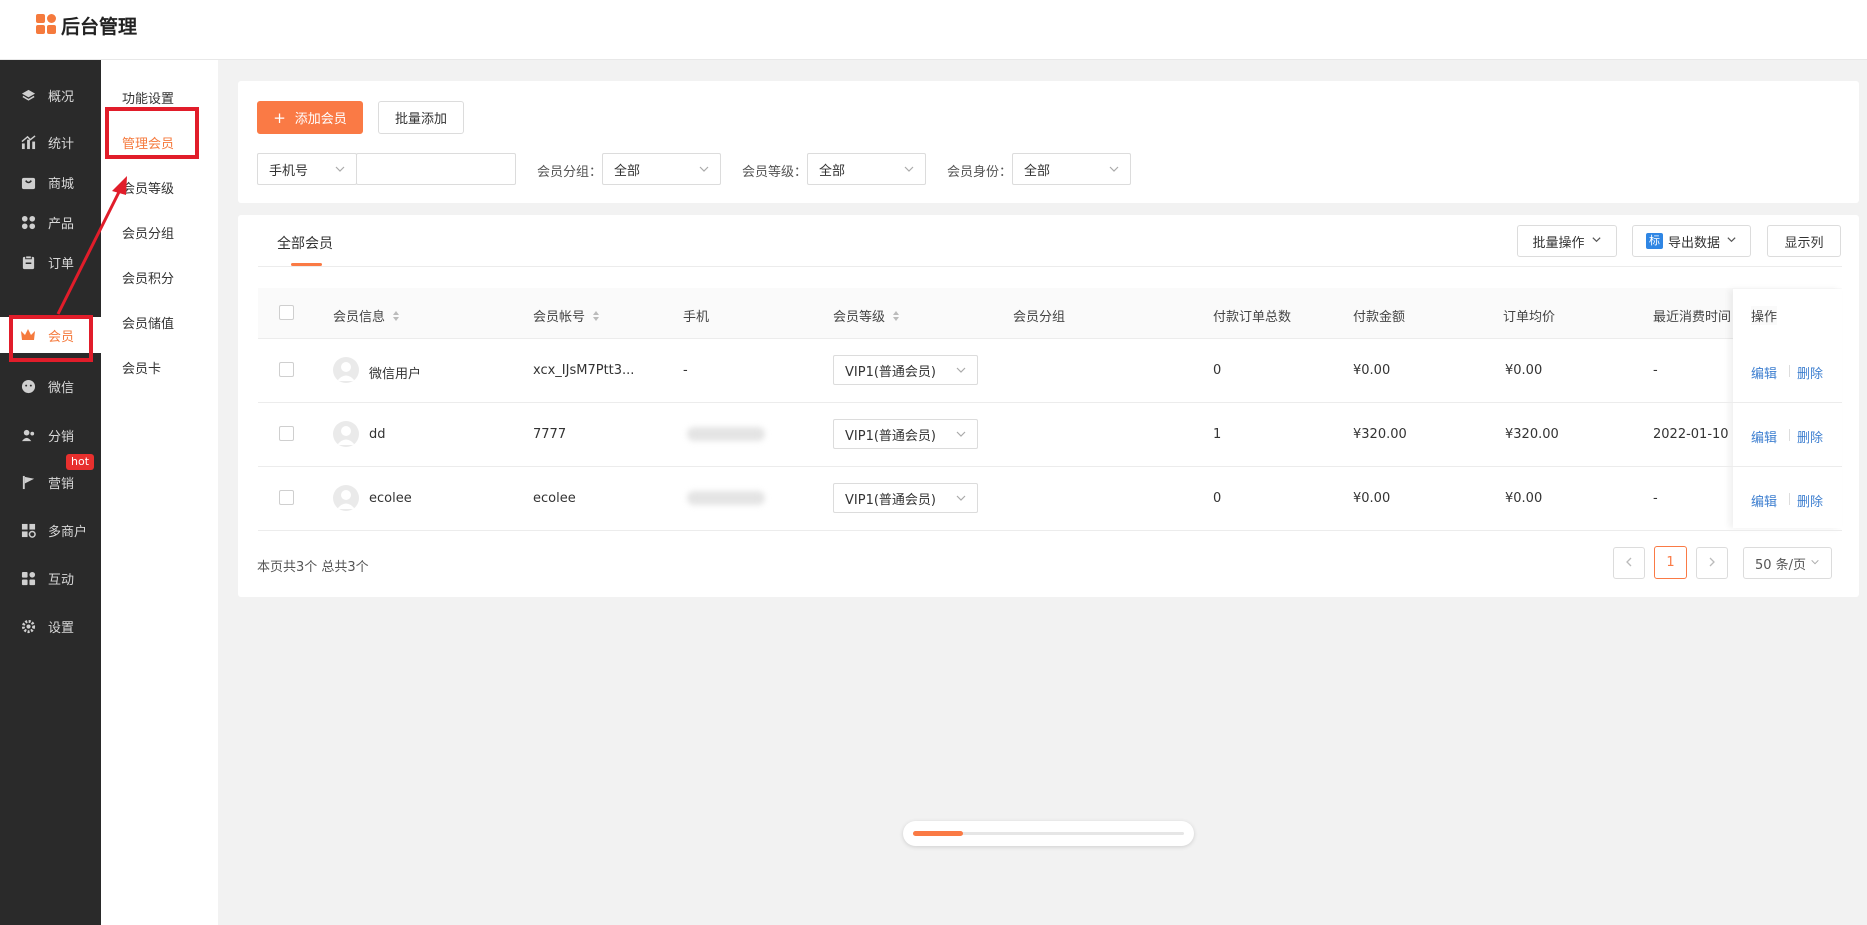  What do you see at coordinates (661, 169) in the screenshot?
I see `group-filter-select: 全部` at bounding box center [661, 169].